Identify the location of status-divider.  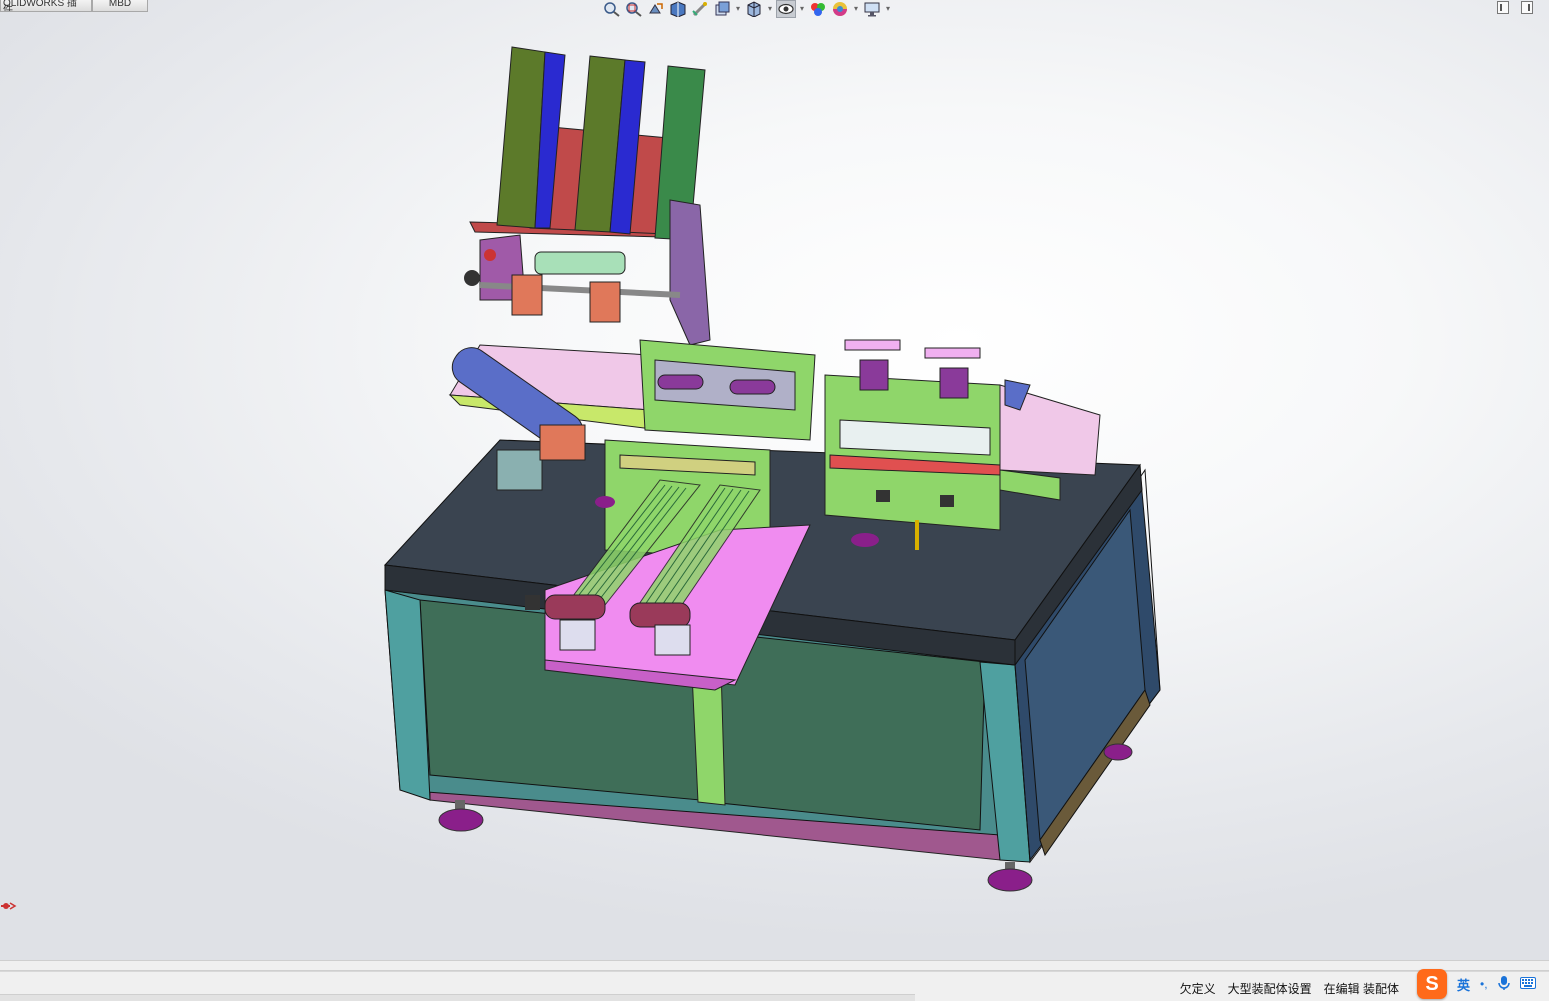
(457, 997).